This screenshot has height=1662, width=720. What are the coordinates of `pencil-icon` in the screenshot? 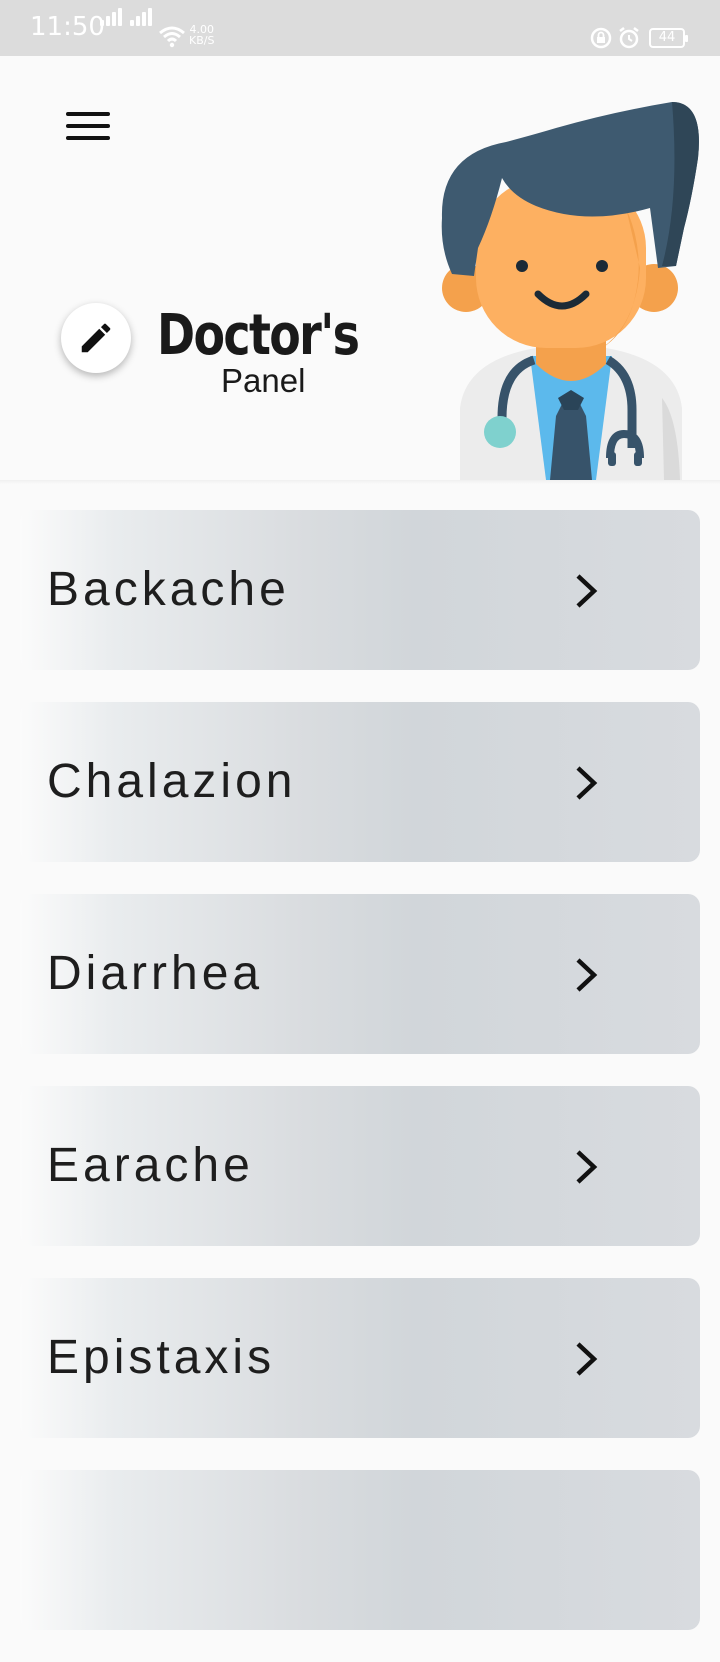 It's located at (96, 338).